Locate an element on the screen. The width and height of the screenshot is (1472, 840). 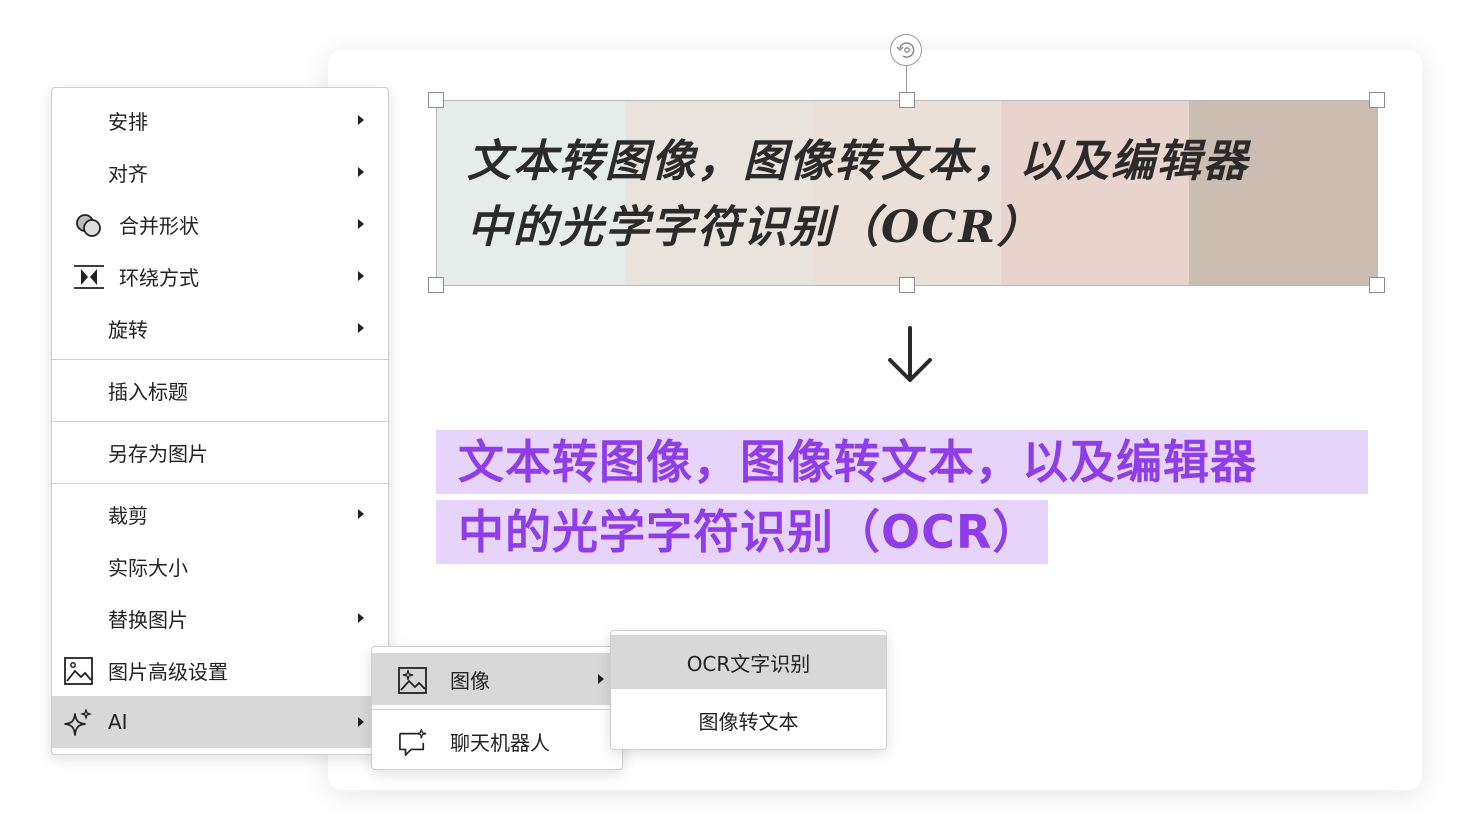
text-wrap-icon is located at coordinates (89, 277).